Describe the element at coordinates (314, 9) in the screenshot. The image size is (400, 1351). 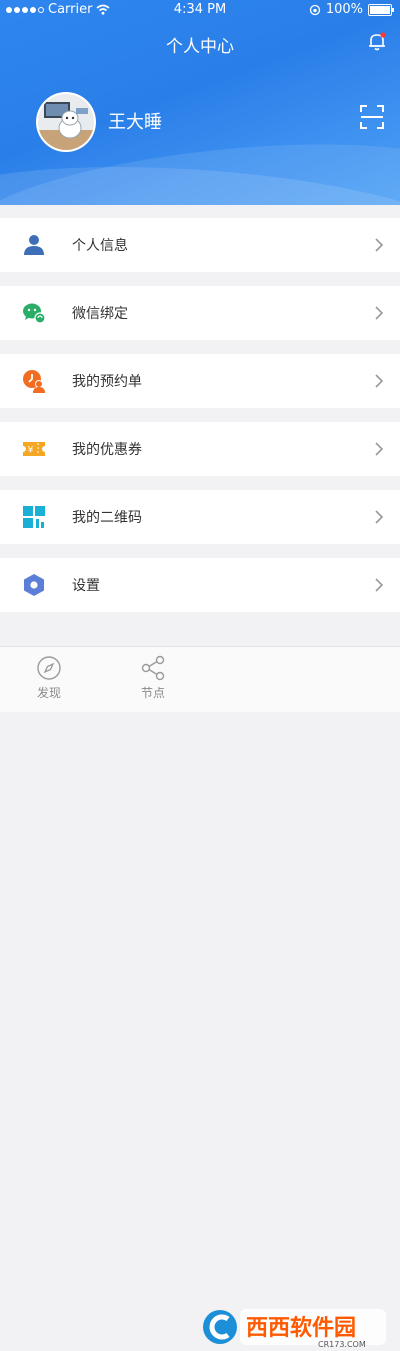
I see `orientation-lock-icon` at that location.